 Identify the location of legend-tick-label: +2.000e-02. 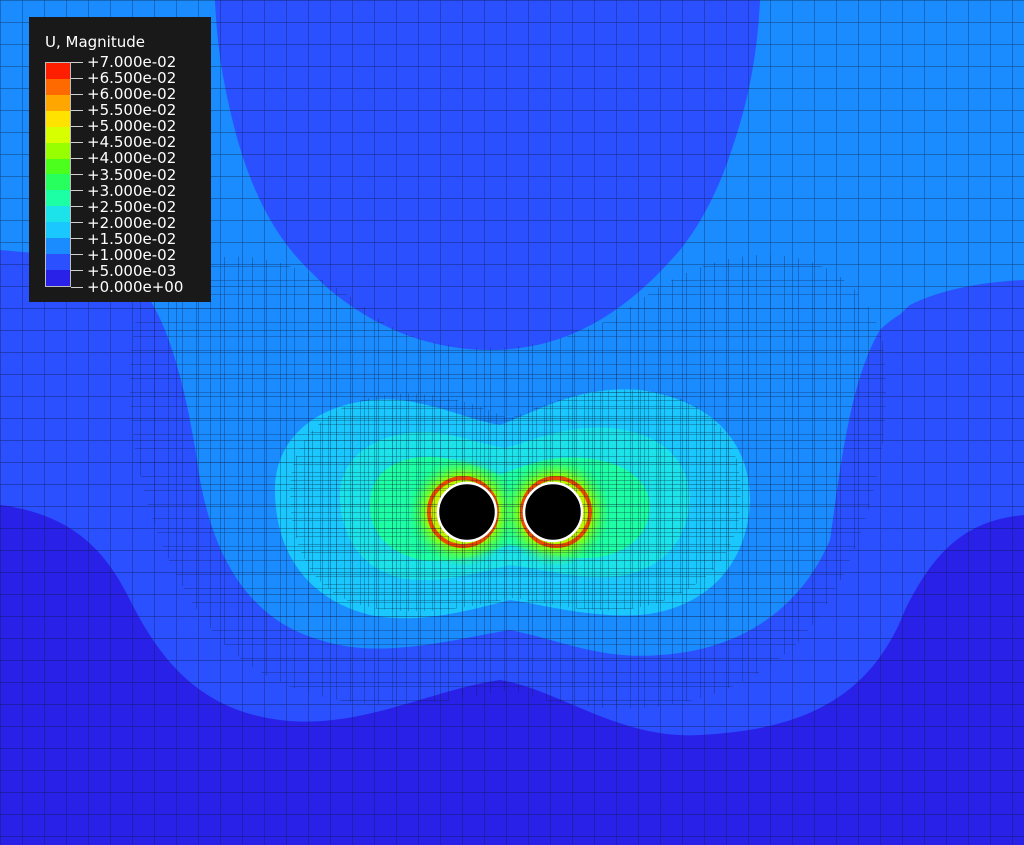
(132, 222).